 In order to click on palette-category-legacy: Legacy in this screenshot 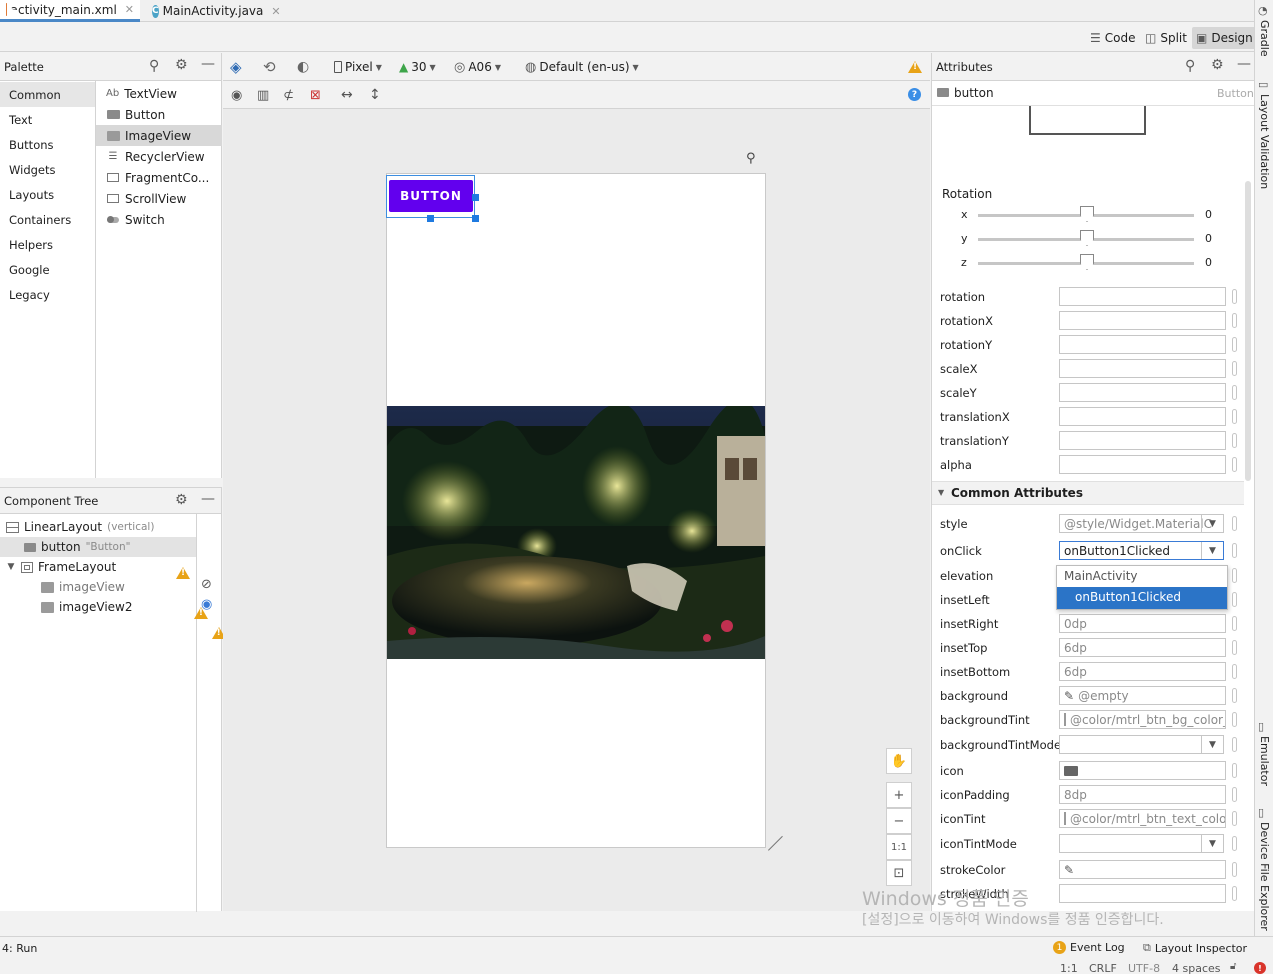, I will do `click(47, 294)`.